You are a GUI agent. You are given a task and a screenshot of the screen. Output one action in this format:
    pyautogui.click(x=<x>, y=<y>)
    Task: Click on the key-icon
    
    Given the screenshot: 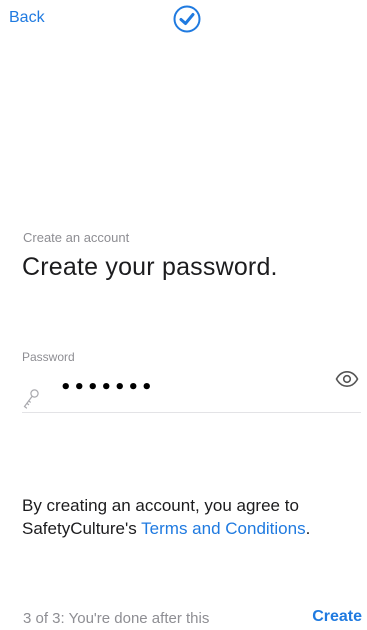 What is the action you would take?
    pyautogui.click(x=31, y=399)
    